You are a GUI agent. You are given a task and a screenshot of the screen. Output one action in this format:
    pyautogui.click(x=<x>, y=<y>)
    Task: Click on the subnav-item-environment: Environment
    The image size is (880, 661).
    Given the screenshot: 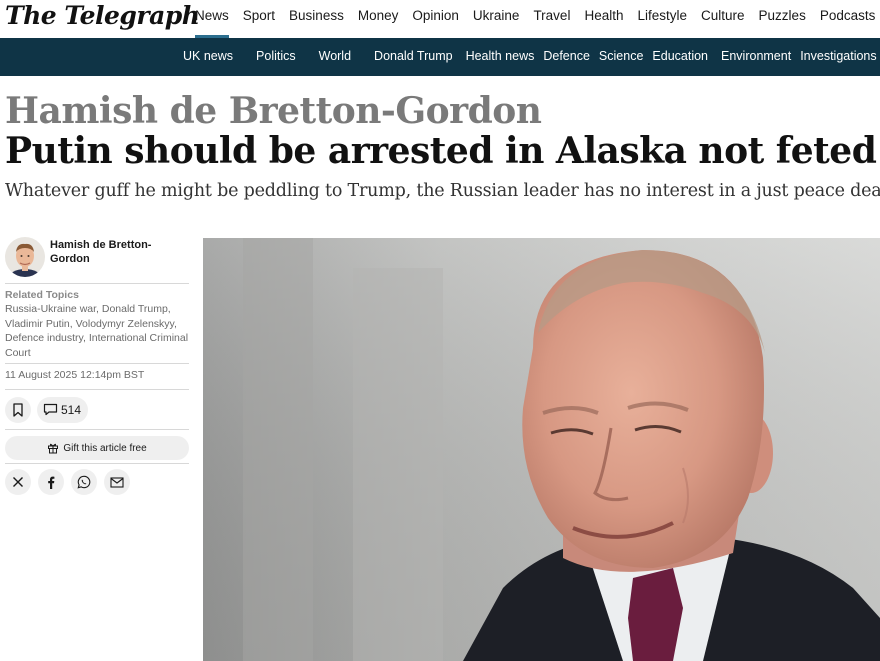 What is the action you would take?
    pyautogui.click(x=756, y=56)
    